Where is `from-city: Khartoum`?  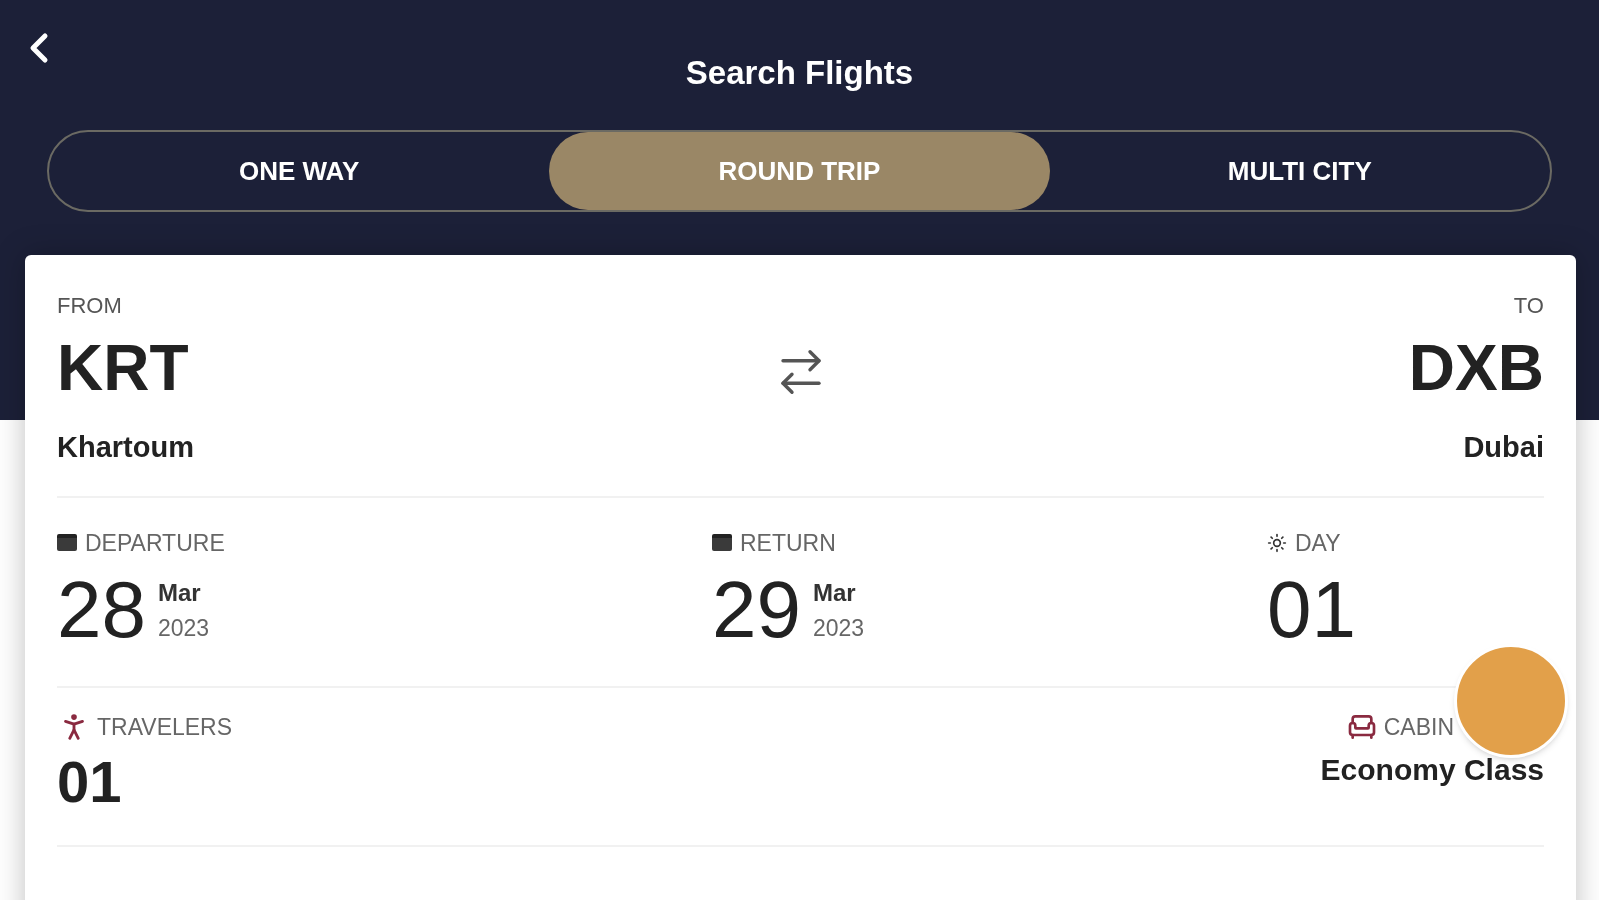 from-city: Khartoum is located at coordinates (125, 447).